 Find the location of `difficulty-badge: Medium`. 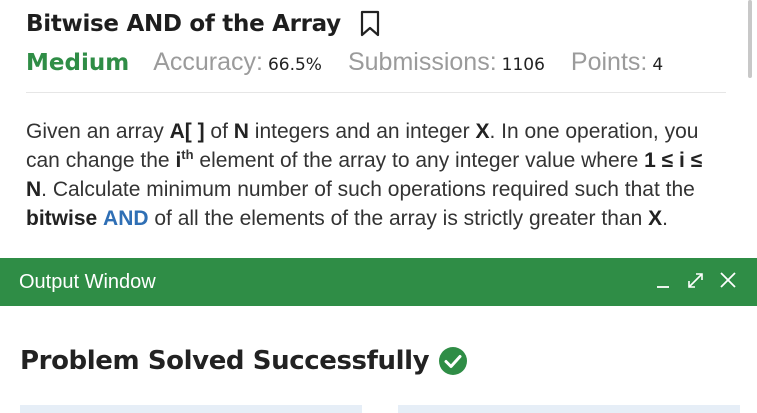

difficulty-badge: Medium is located at coordinates (78, 63).